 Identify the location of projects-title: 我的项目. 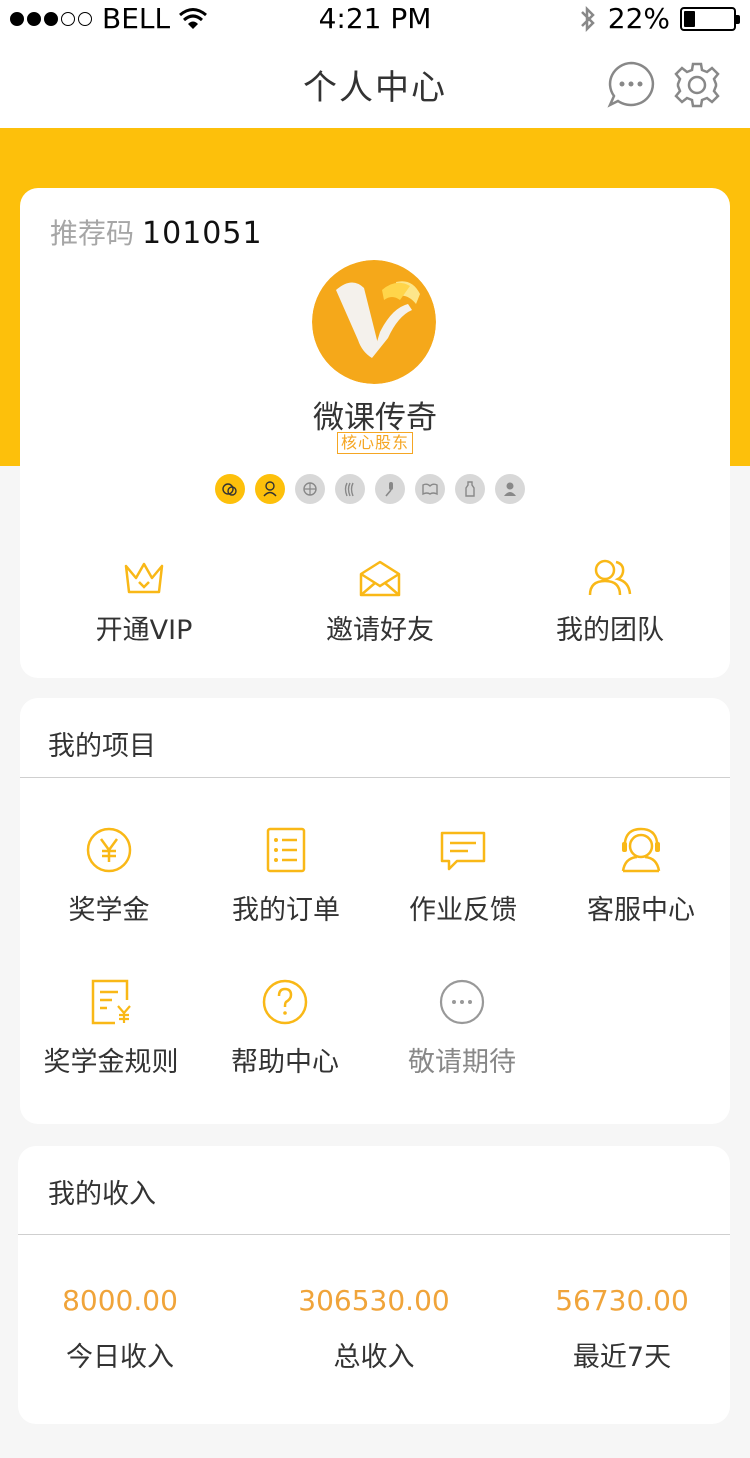
(102, 746).